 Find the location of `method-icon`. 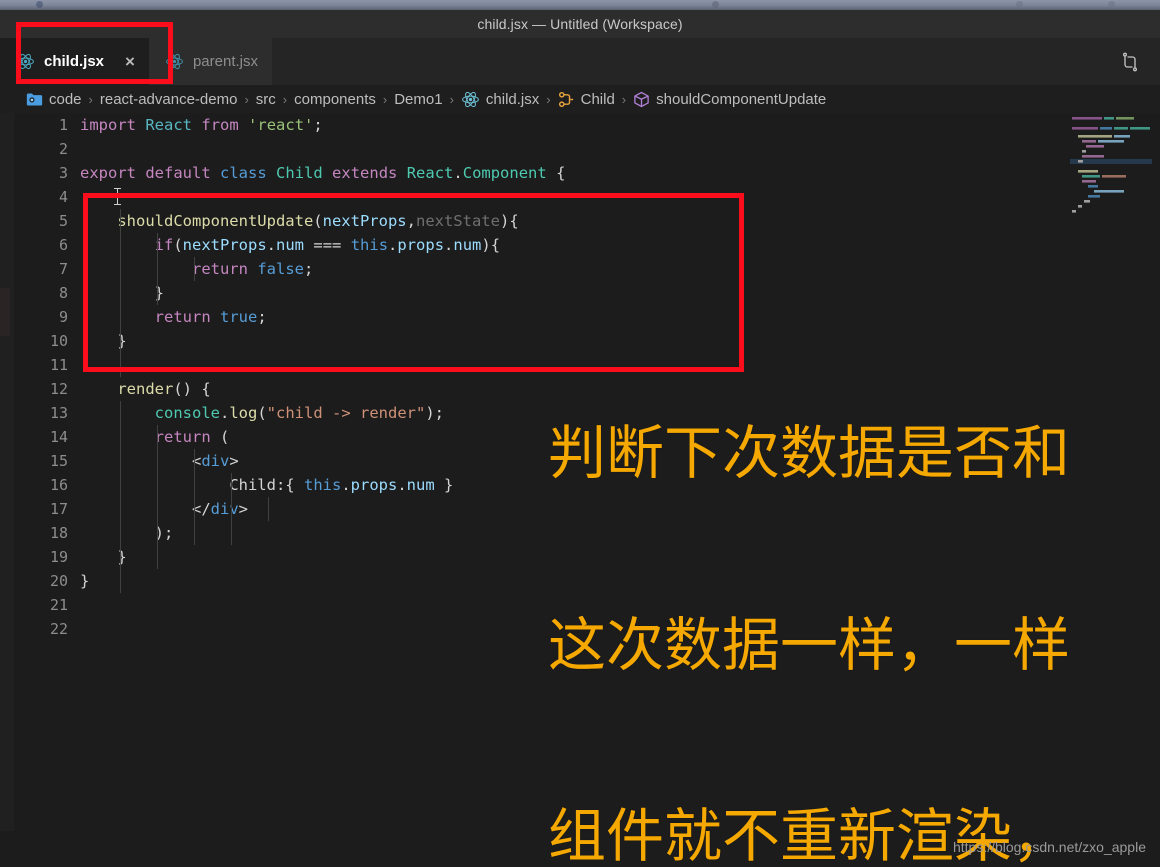

method-icon is located at coordinates (641, 99).